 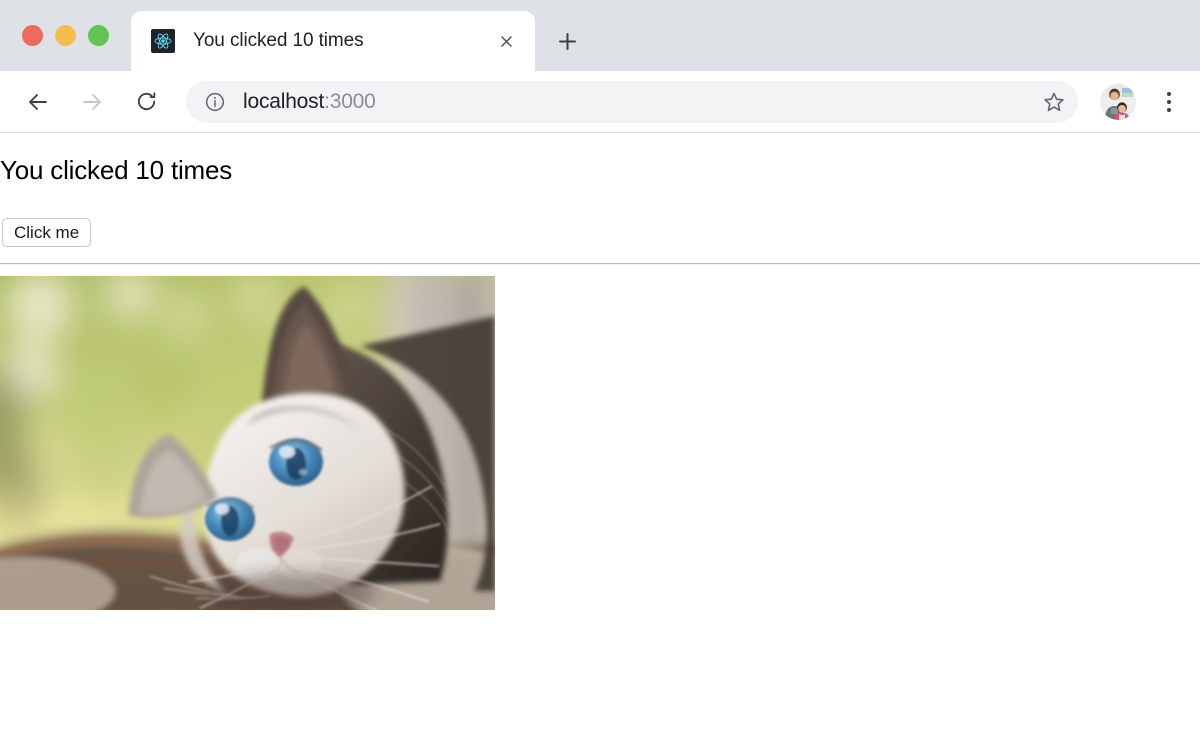 I want to click on close-tab-button, so click(x=506, y=41).